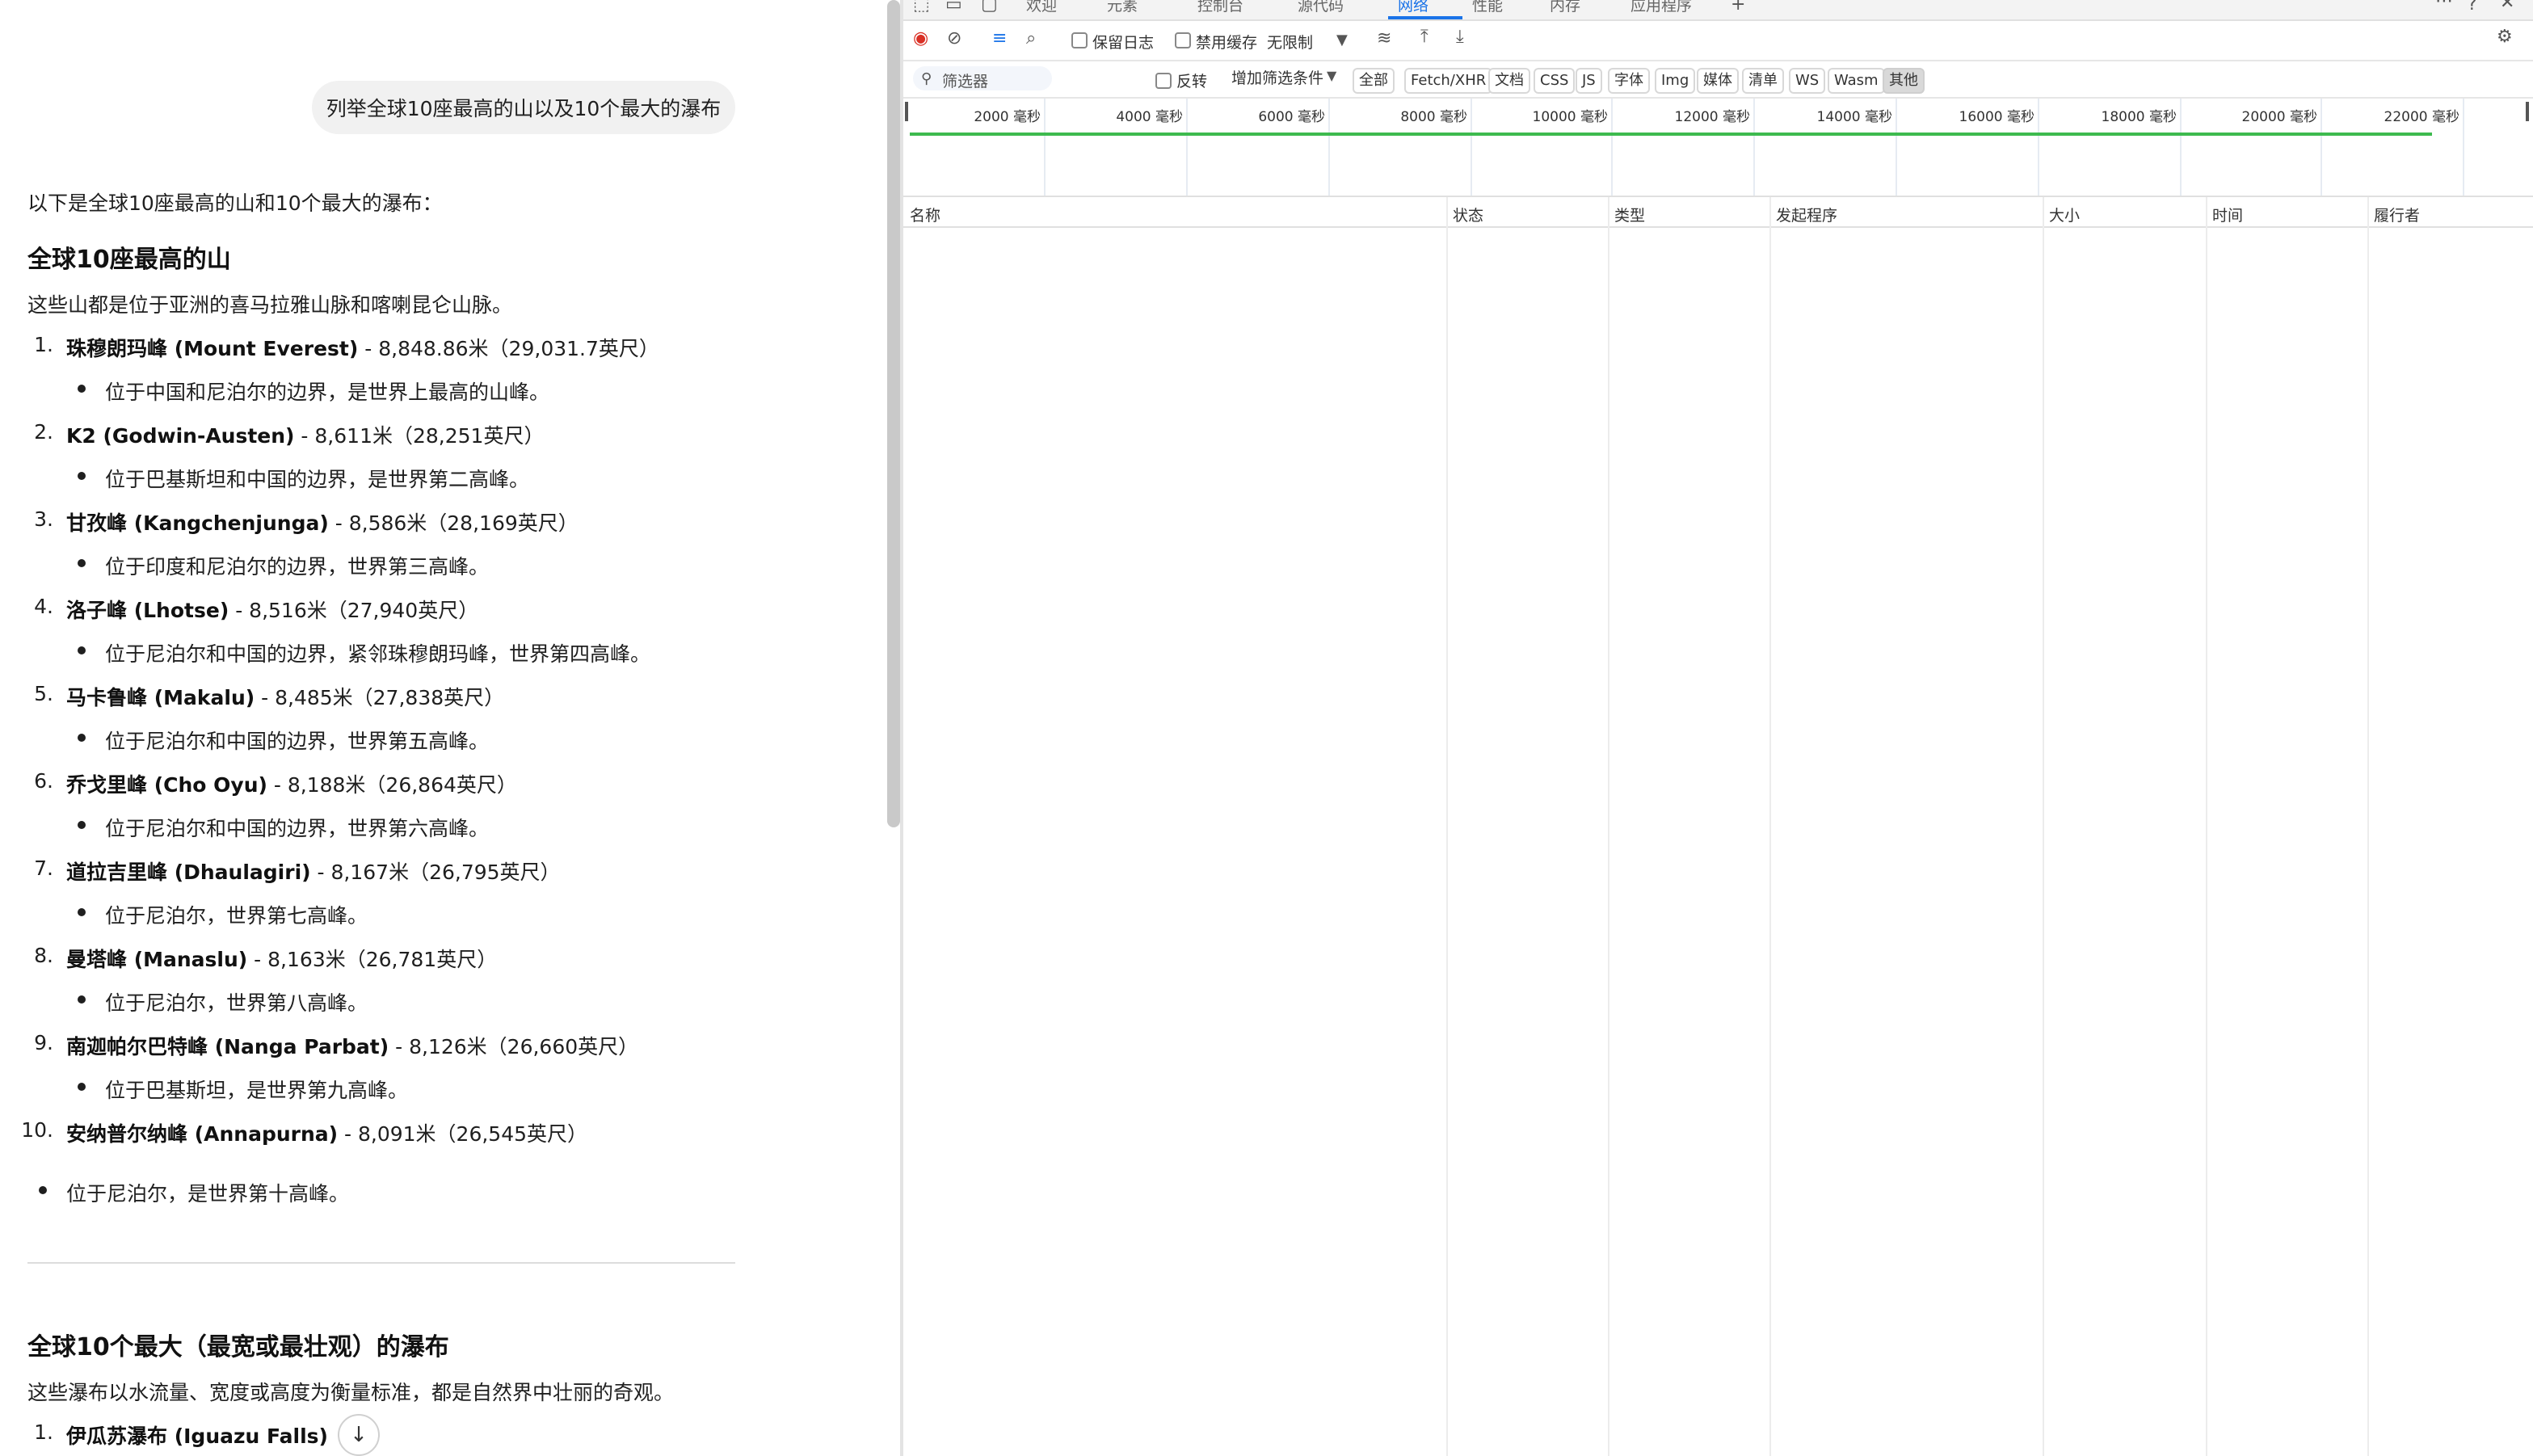 The width and height of the screenshot is (2533, 1456). Describe the element at coordinates (1290, 42) in the screenshot. I see `throttle-select: 无限制` at that location.